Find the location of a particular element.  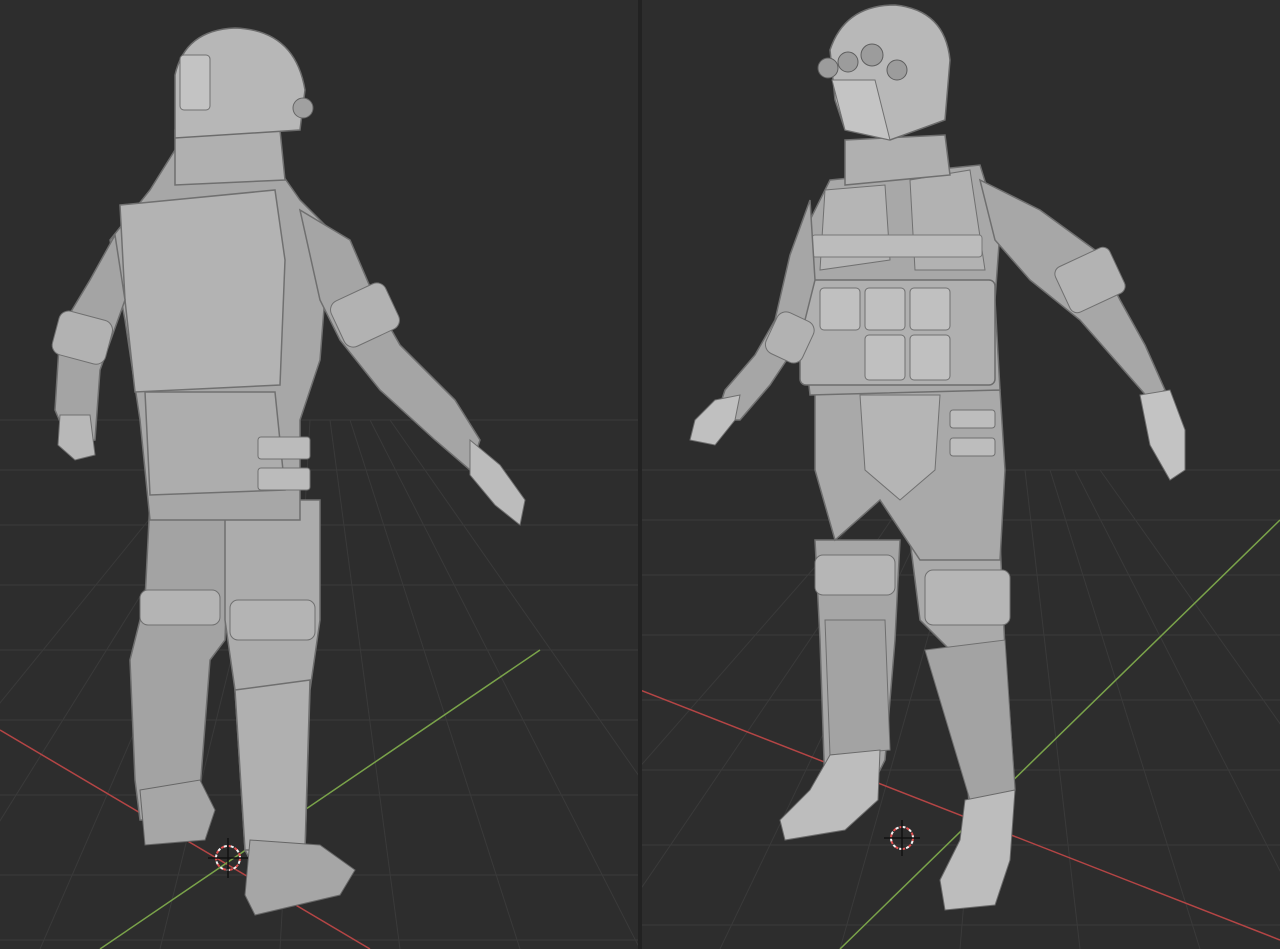

3d-cursor-icon is located at coordinates (902, 838).